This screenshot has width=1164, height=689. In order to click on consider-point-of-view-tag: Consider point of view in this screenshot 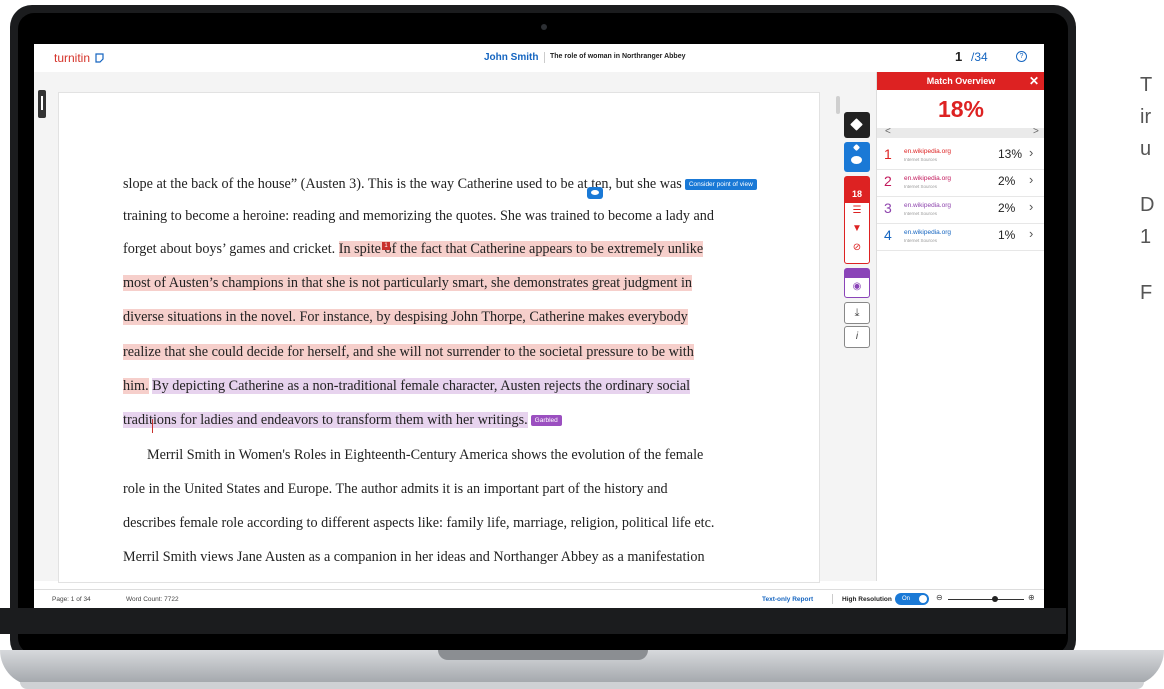, I will do `click(720, 184)`.